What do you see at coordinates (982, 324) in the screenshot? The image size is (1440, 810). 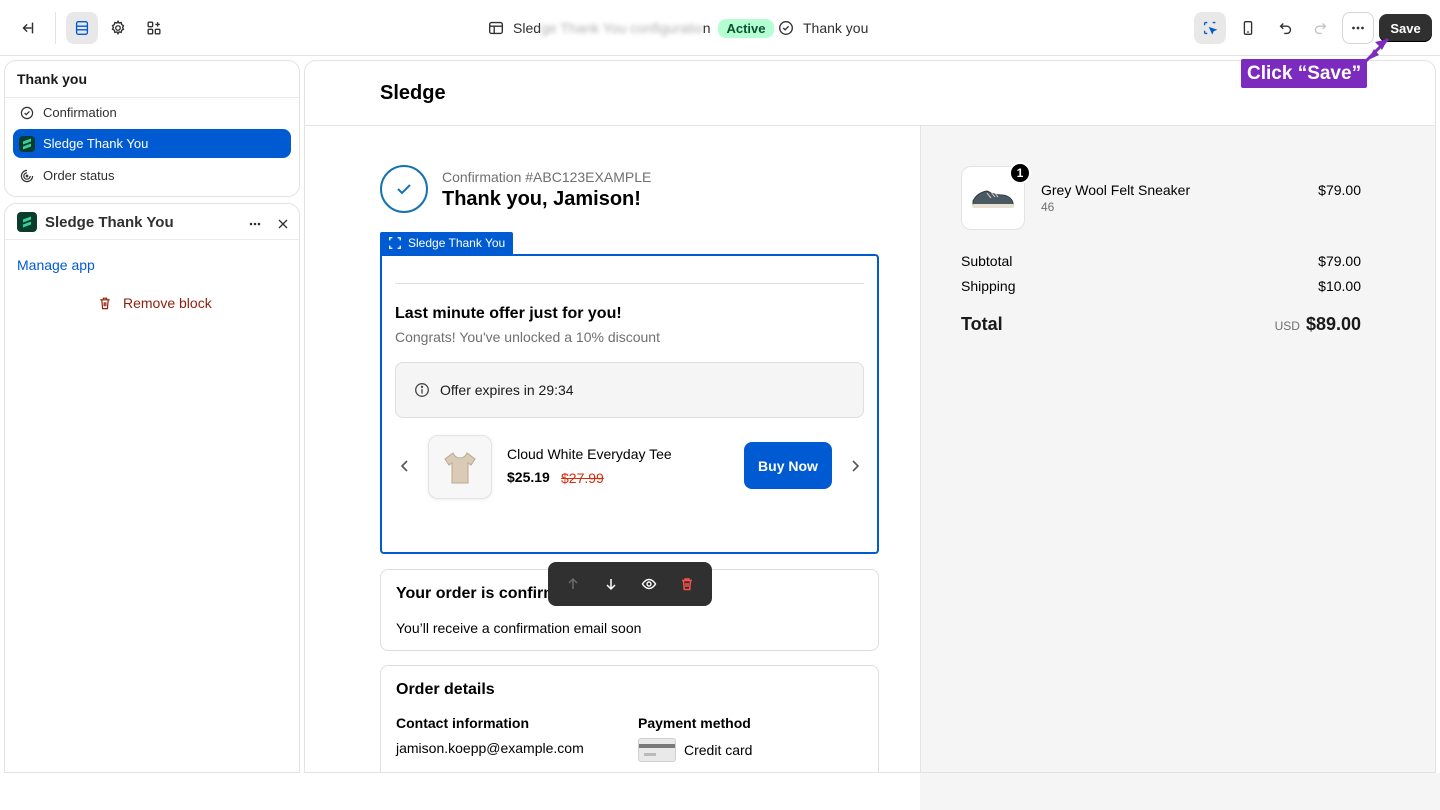 I see `total-label: Total` at bounding box center [982, 324].